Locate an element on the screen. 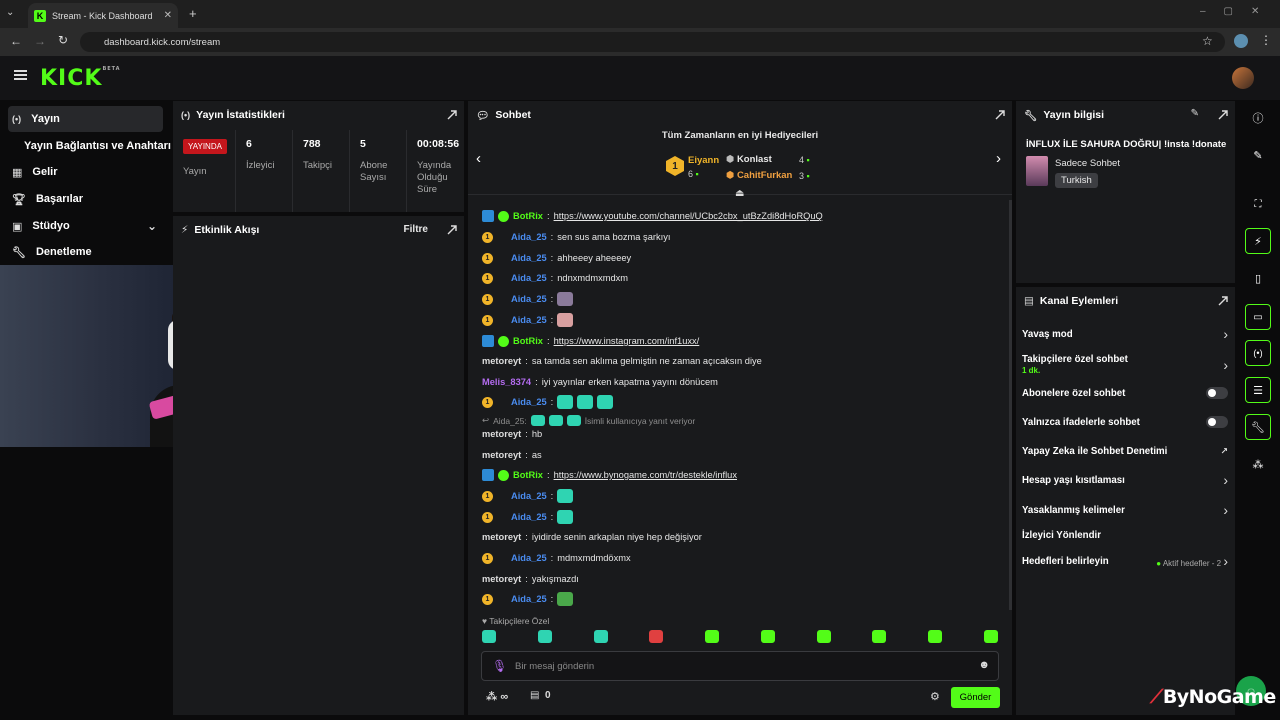 This screenshot has height=720, width=1280. emote-chat-toggle is located at coordinates (1217, 422).